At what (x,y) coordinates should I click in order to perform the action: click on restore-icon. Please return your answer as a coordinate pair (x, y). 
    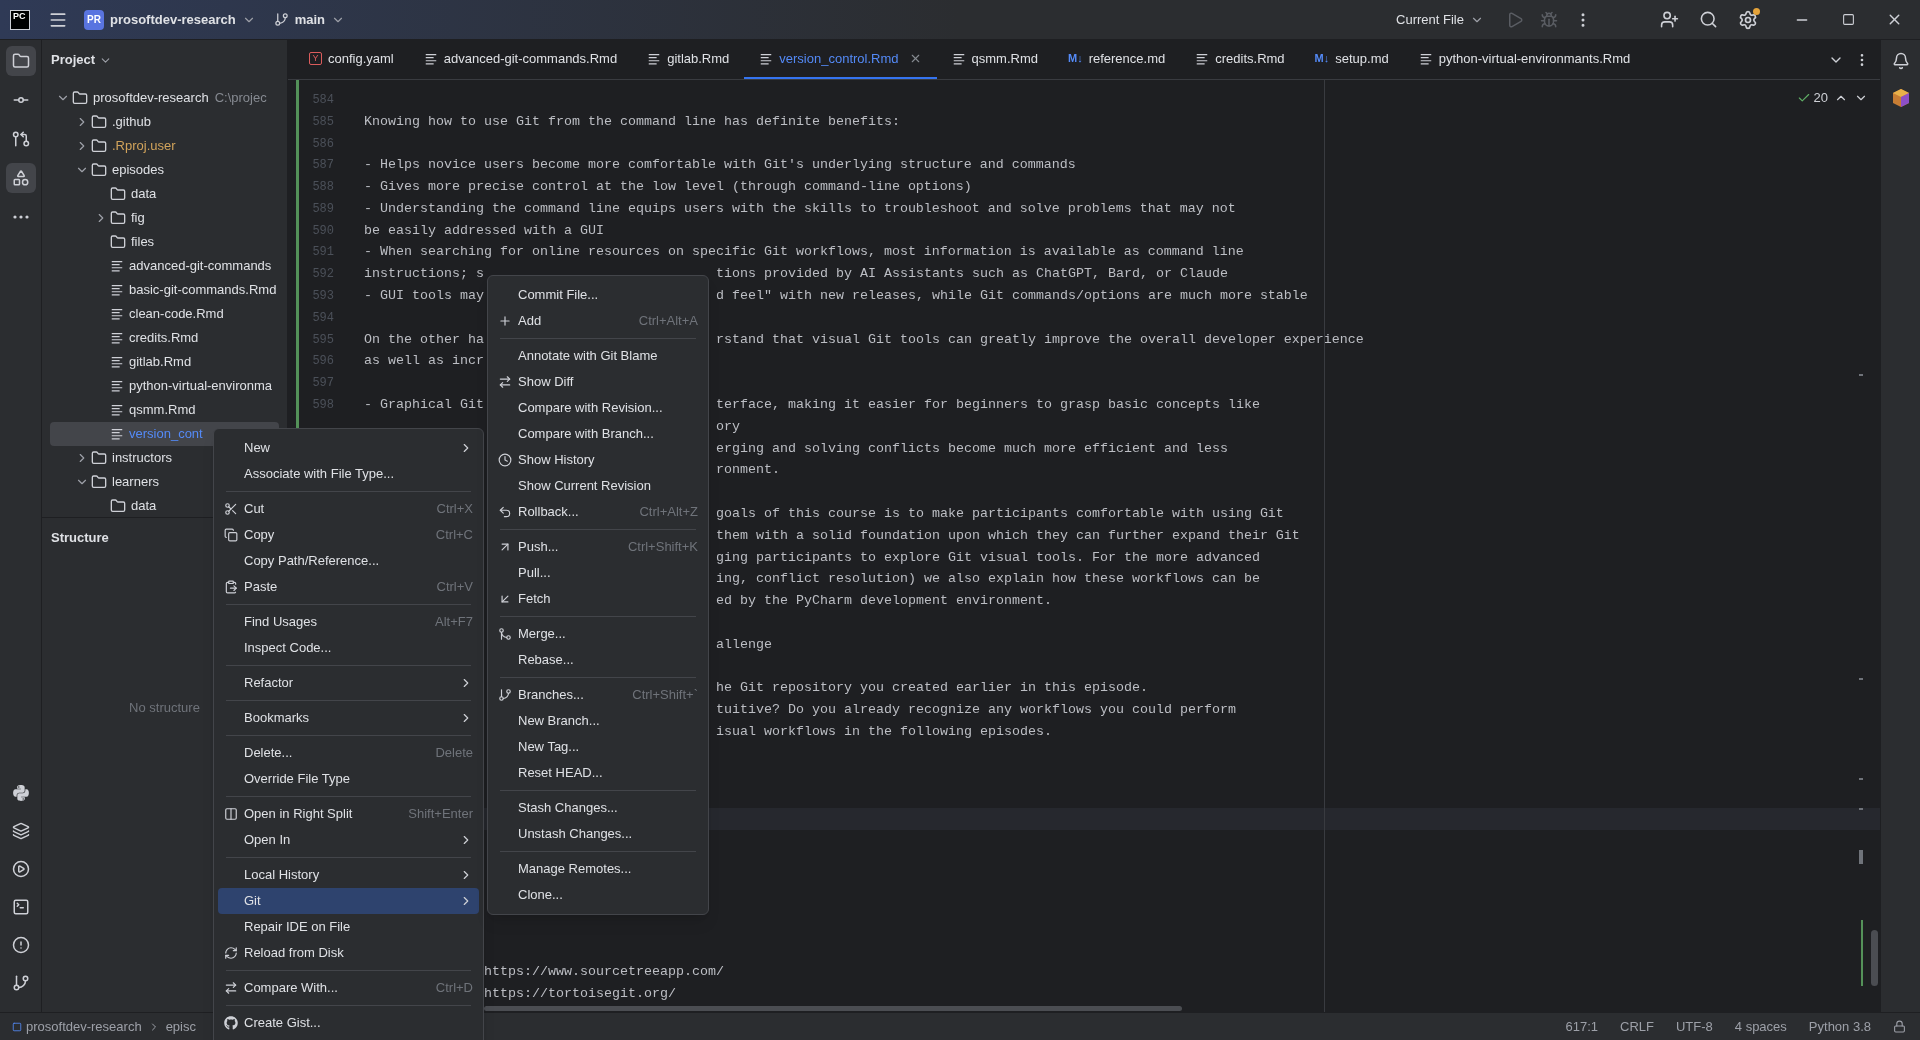
    Looking at the image, I should click on (1848, 19).